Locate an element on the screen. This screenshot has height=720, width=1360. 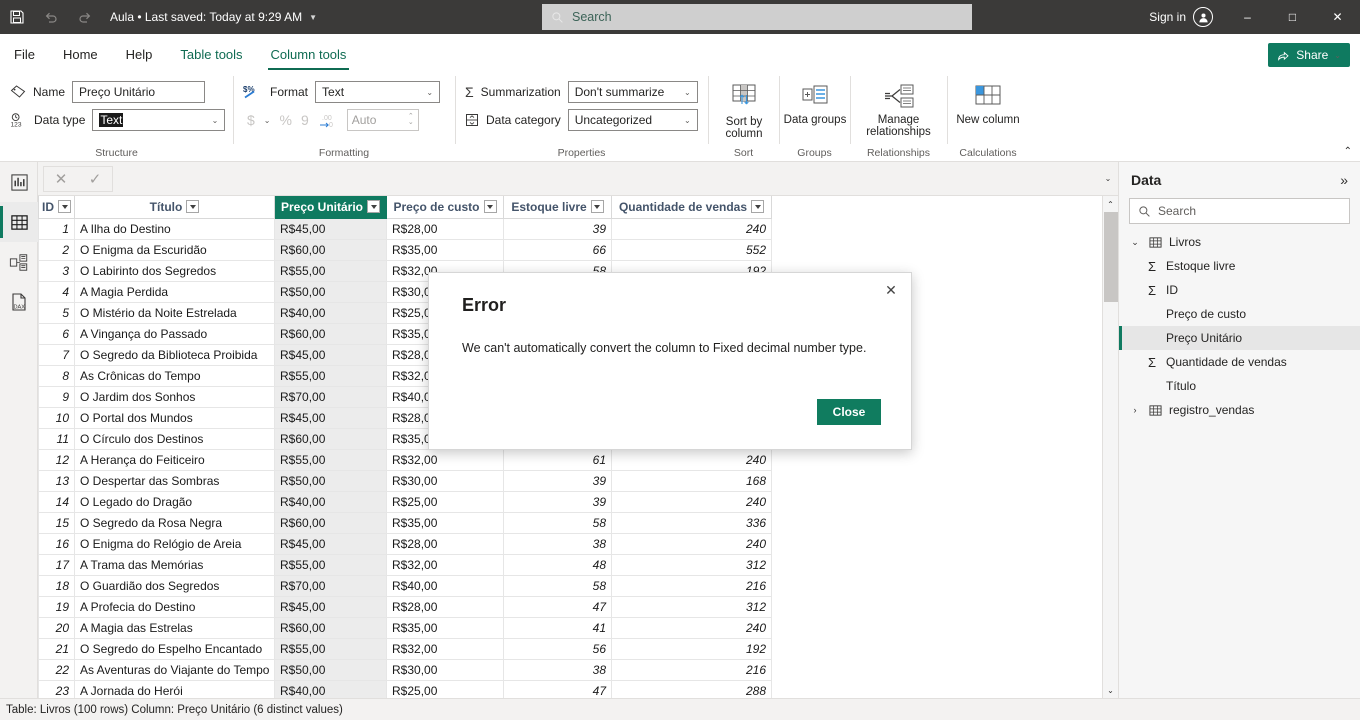
dialog-close-button: Close is located at coordinates (849, 412).